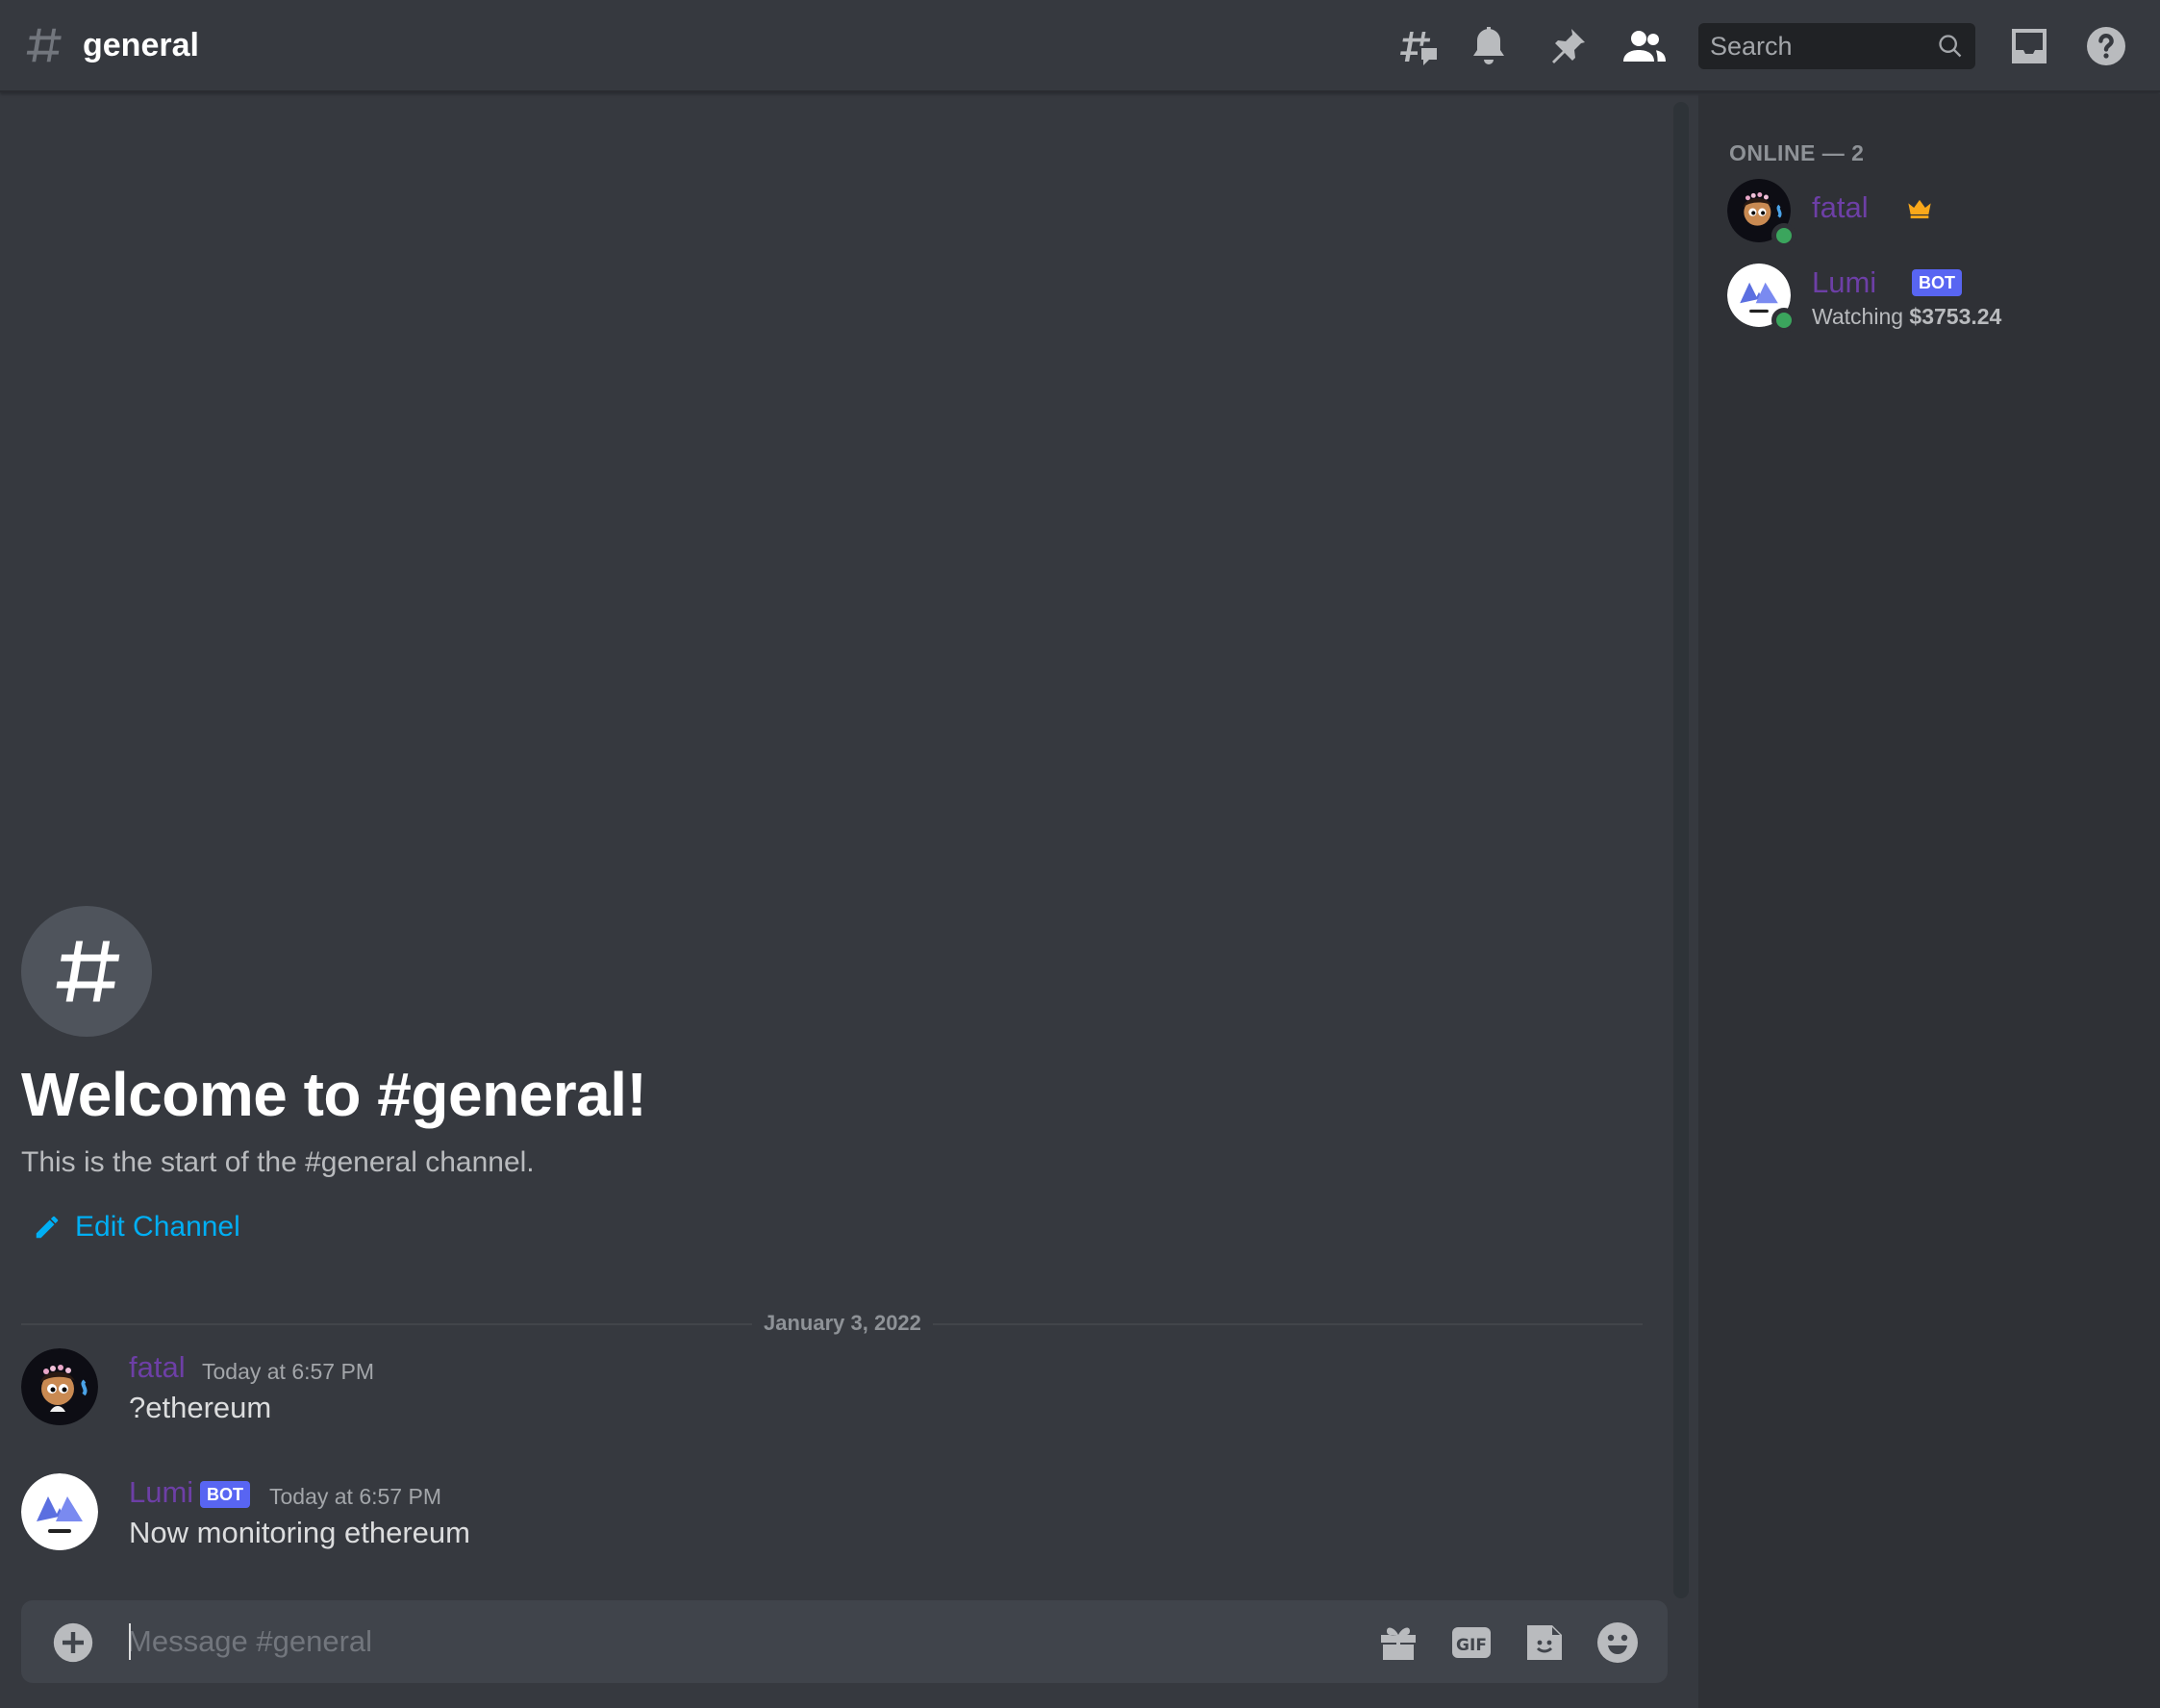  What do you see at coordinates (1568, 46) in the screenshot?
I see `pin-icon` at bounding box center [1568, 46].